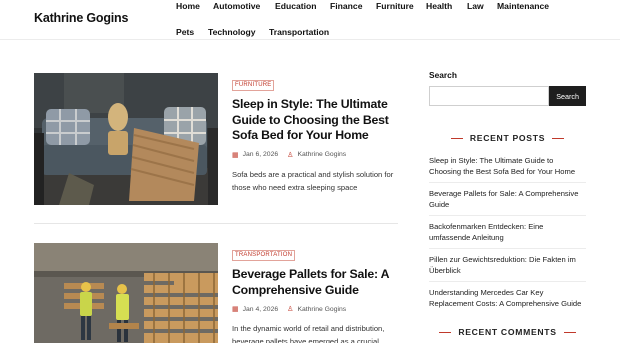 The image size is (620, 343). Describe the element at coordinates (264, 255) in the screenshot. I see `category-badge: TRANSPORTATION` at that location.